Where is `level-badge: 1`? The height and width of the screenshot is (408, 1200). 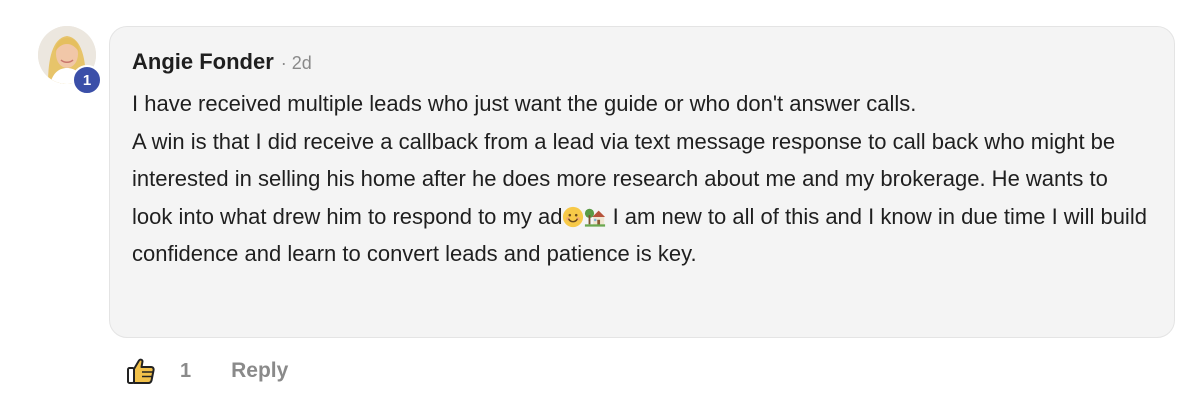 level-badge: 1 is located at coordinates (87, 80).